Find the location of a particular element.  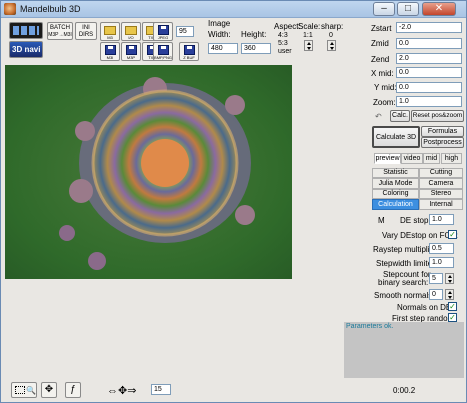

tab-cutting: Cutting is located at coordinates (441, 173).